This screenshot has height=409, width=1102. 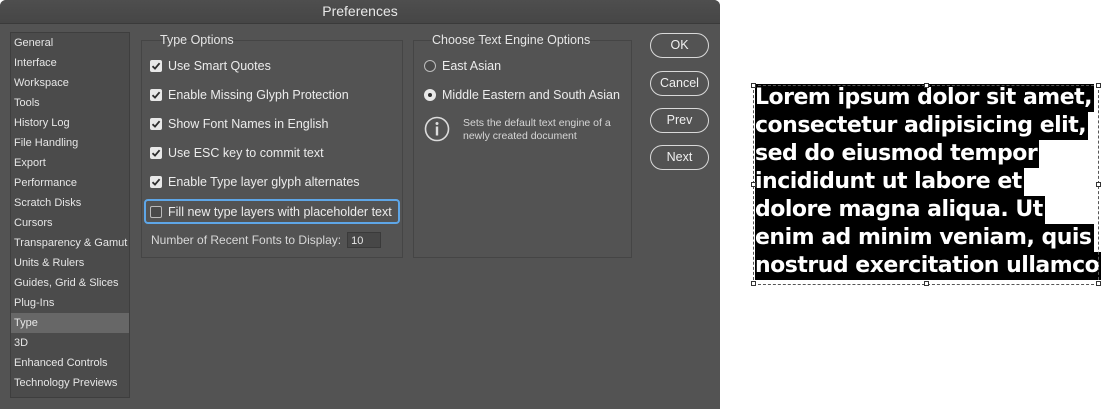 I want to click on checkbox-smart-quotes, so click(x=156, y=66).